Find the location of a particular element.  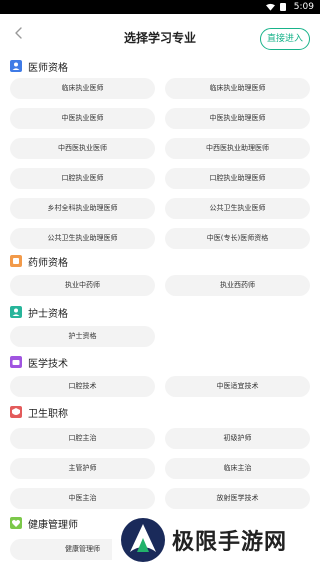

skip-enter-button: 直接进入 is located at coordinates (285, 39).